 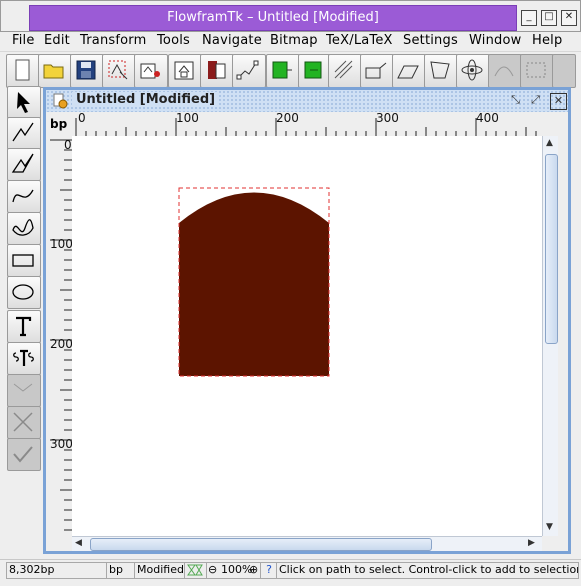 I want to click on close-button: ✕, so click(x=569, y=18).